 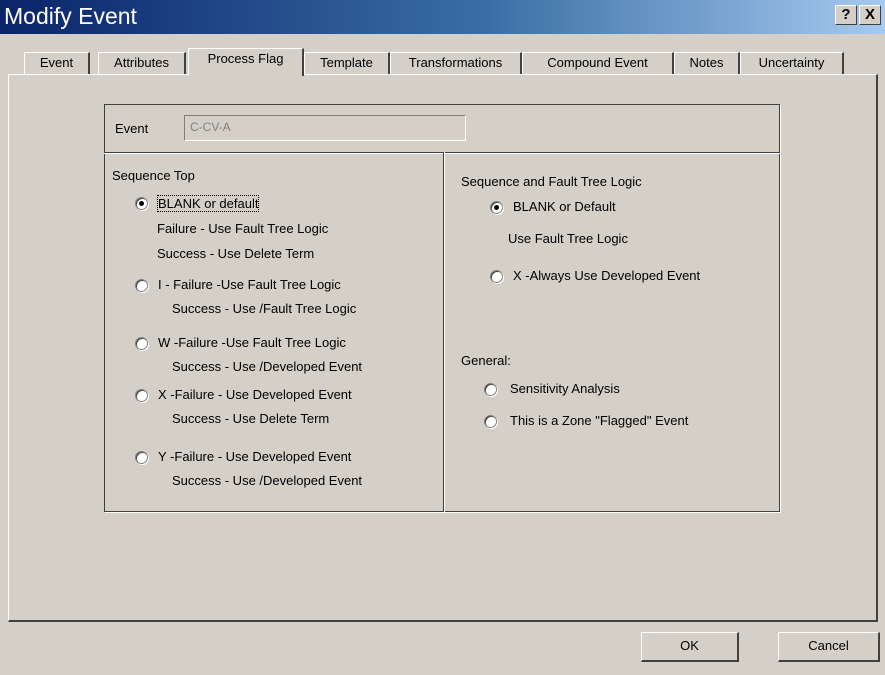 I want to click on radio-label: X -Always Use Developed Event, so click(x=607, y=275).